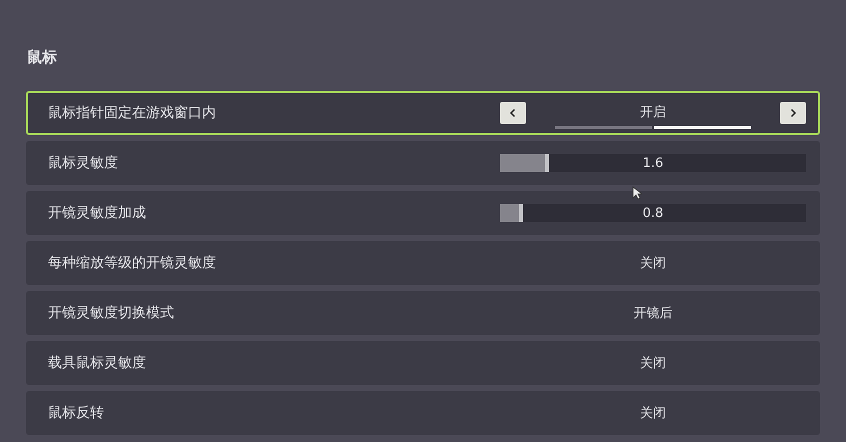 This screenshot has width=846, height=442. What do you see at coordinates (97, 213) in the screenshot?
I see `setting-label: 开镜灵敏度加成` at bounding box center [97, 213].